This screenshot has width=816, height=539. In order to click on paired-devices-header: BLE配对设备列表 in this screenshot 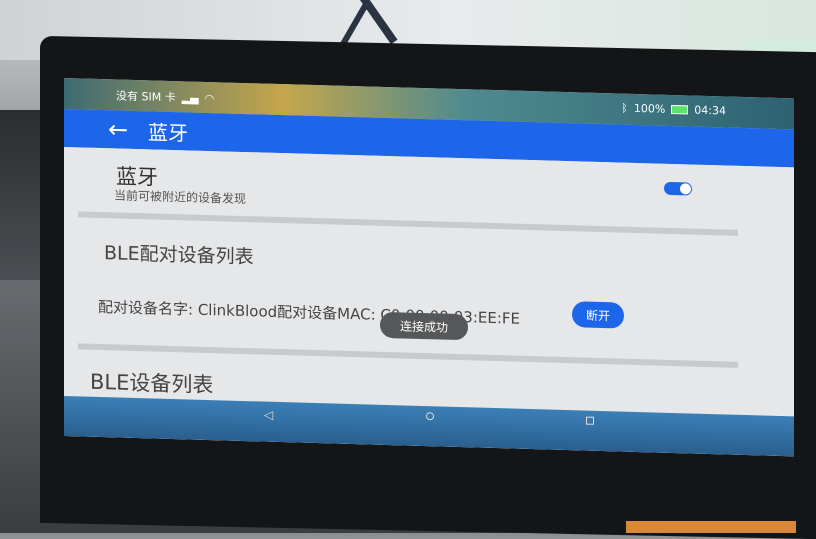, I will do `click(179, 255)`.